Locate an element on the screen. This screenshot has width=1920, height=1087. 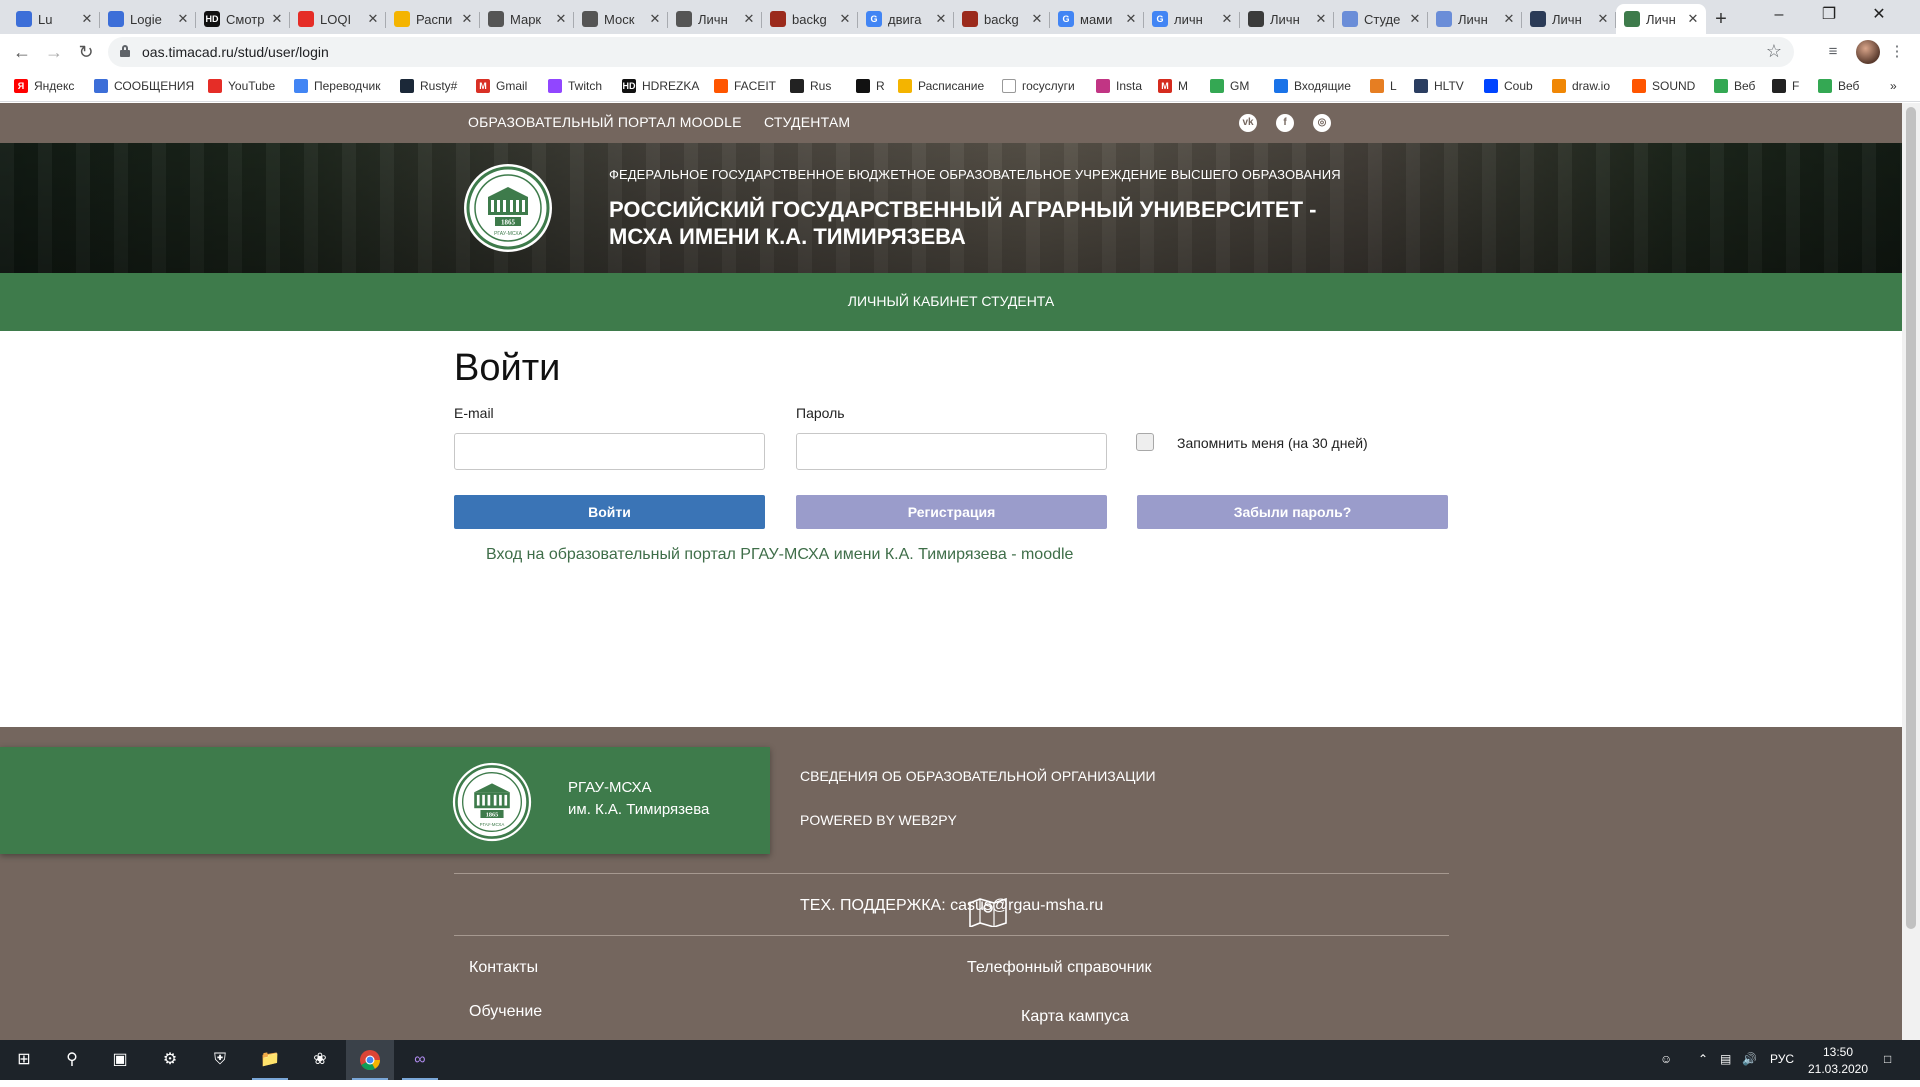
file-explorer-icon: 📁 is located at coordinates (270, 1060).